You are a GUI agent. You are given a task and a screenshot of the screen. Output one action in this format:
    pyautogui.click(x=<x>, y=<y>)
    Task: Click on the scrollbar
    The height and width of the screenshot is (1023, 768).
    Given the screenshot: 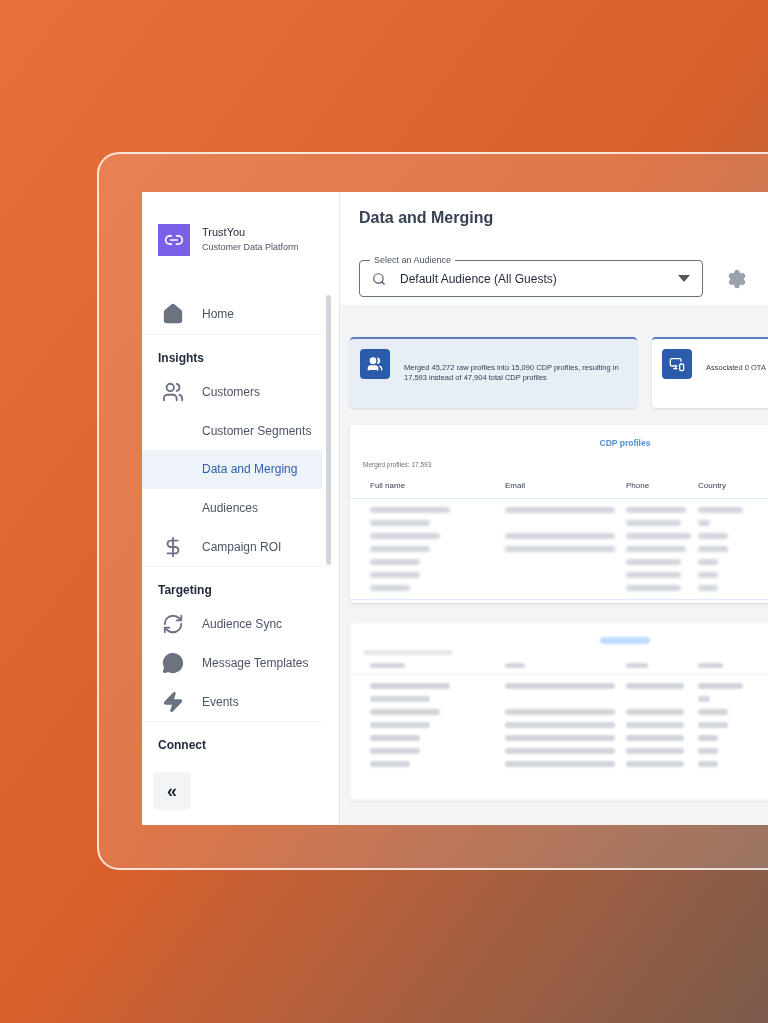 What is the action you would take?
    pyautogui.click(x=328, y=430)
    